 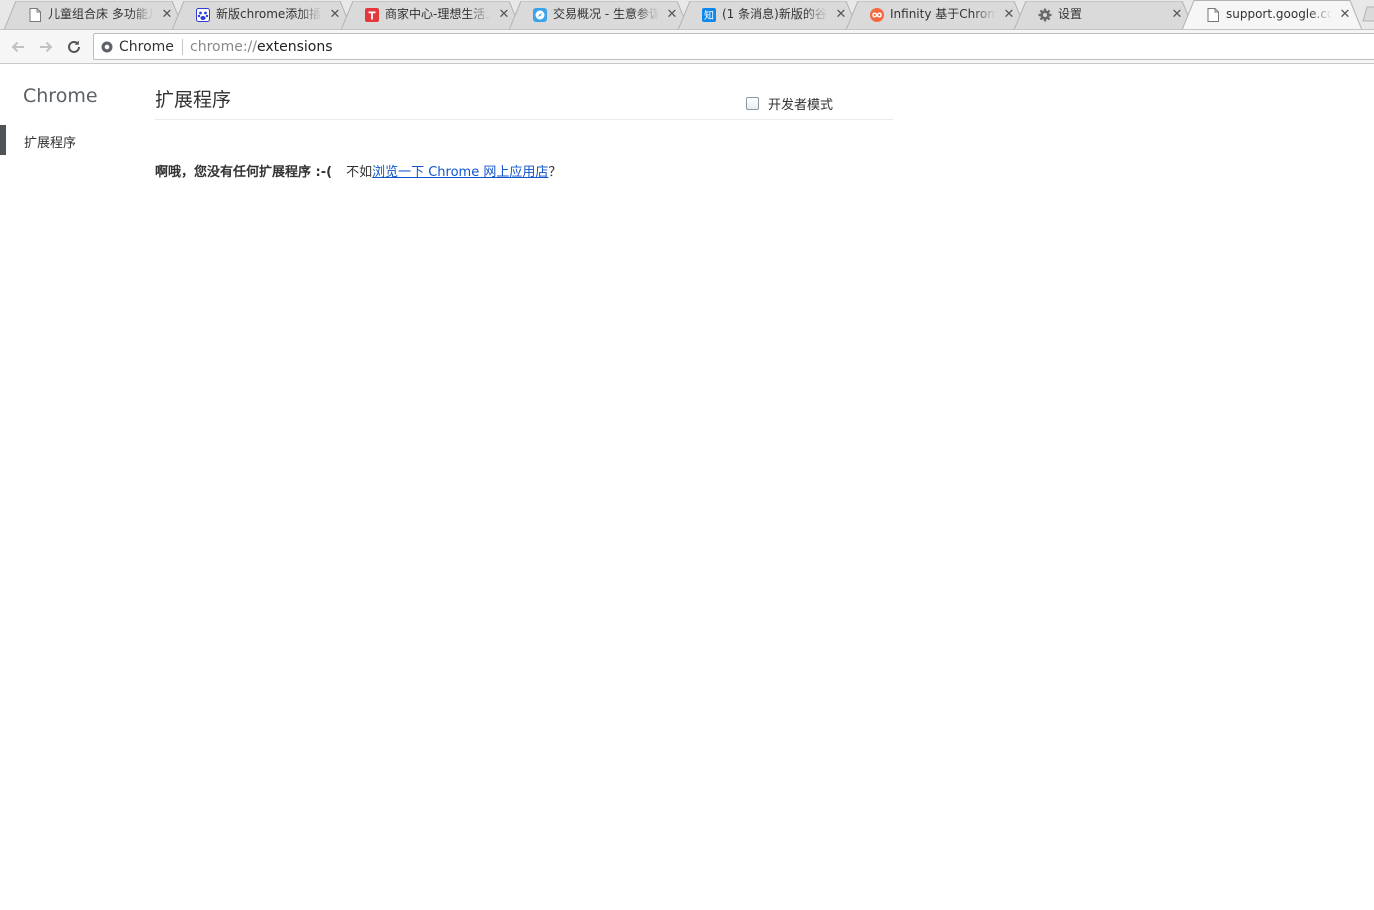 I want to click on empty-state-prefix: 不如, so click(x=359, y=172).